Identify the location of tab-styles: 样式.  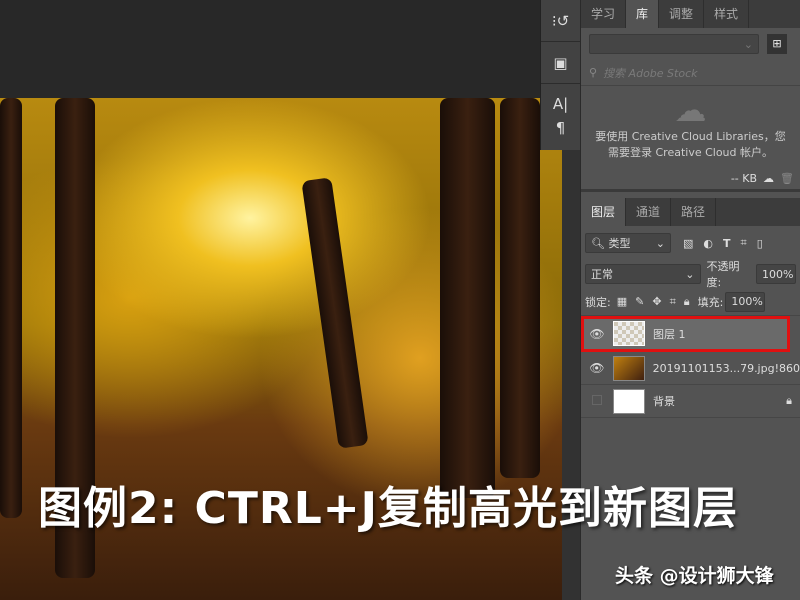
(727, 14).